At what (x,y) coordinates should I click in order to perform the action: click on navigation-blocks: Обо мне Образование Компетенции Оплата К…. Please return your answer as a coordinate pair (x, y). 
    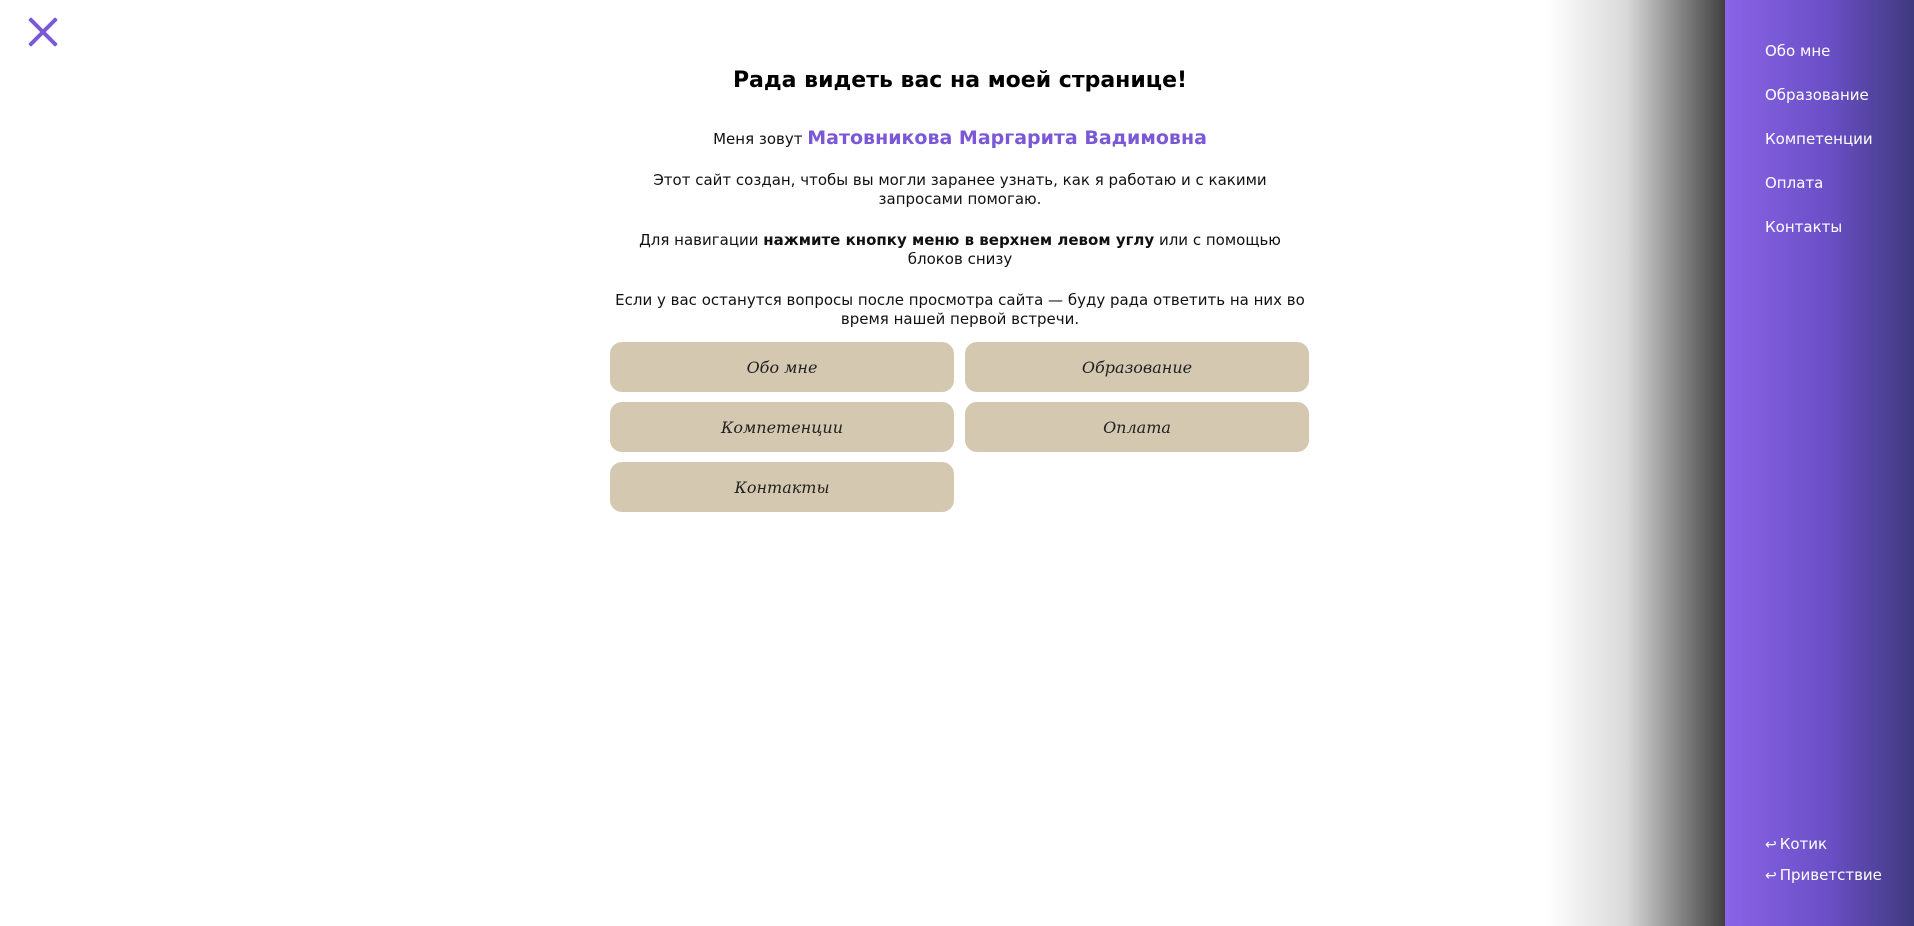
    Looking at the image, I should click on (960, 427).